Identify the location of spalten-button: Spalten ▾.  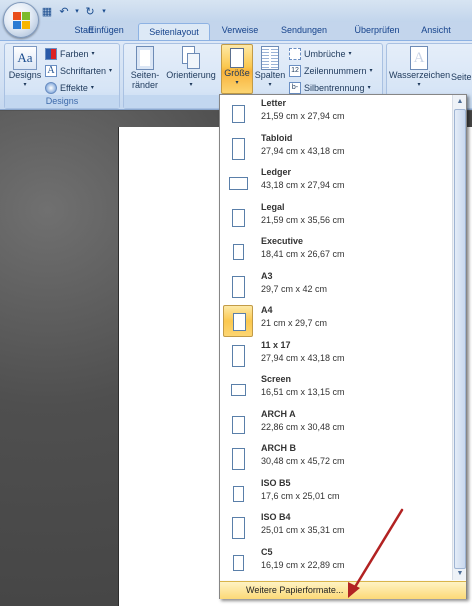
(270, 68).